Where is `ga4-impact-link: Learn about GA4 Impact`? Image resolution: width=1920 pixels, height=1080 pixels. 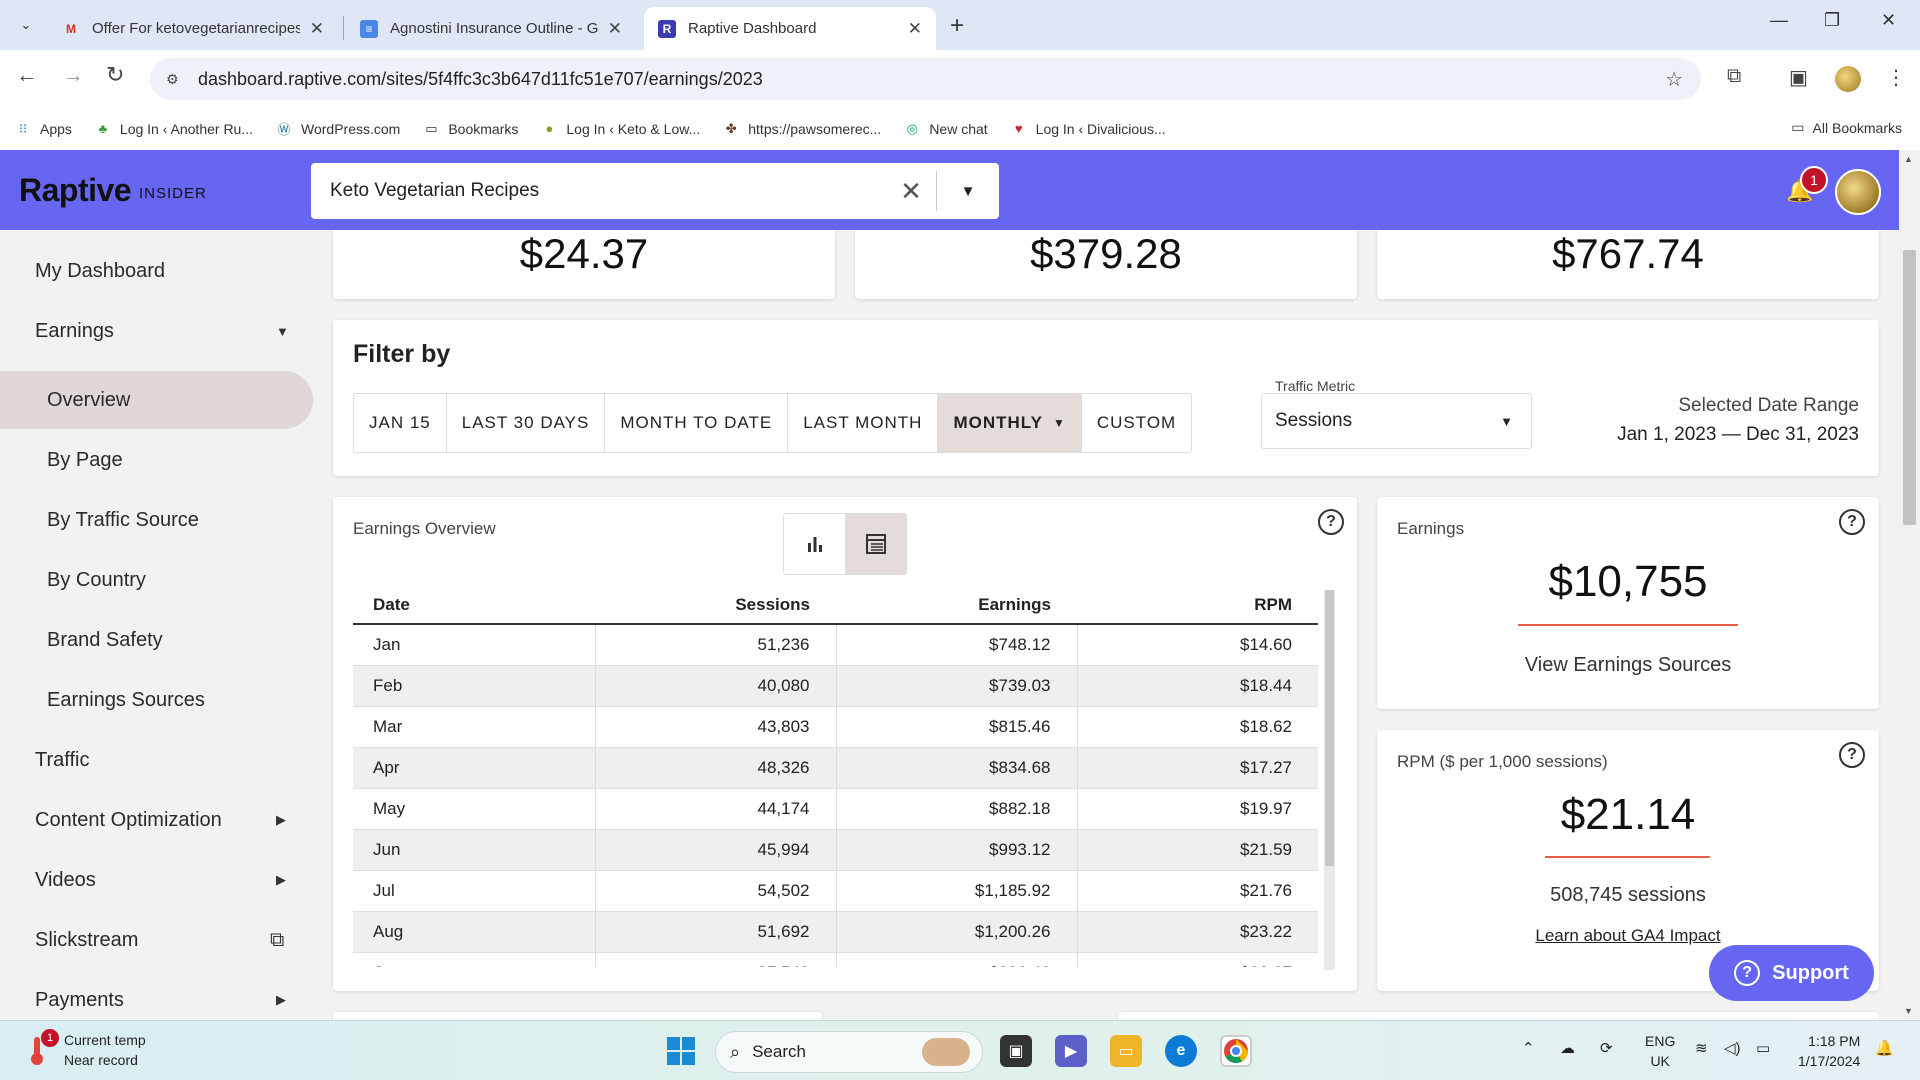
ga4-impact-link: Learn about GA4 Impact is located at coordinates (1628, 936).